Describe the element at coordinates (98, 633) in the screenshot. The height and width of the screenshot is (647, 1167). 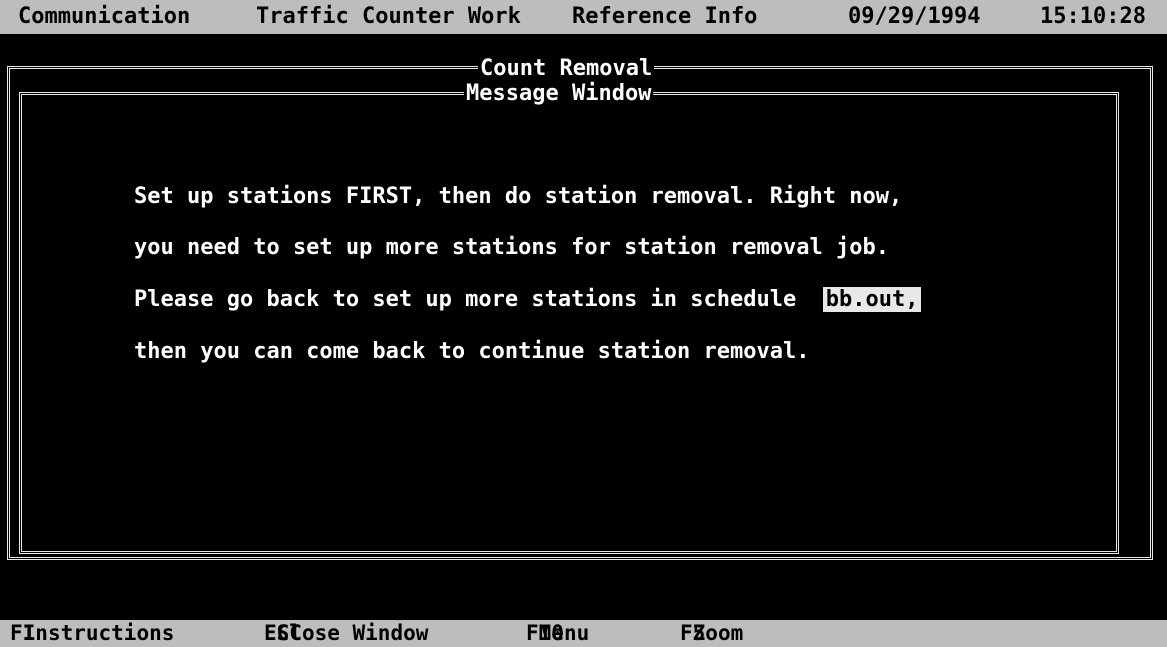
I see `f1-key-text: Instructions` at that location.